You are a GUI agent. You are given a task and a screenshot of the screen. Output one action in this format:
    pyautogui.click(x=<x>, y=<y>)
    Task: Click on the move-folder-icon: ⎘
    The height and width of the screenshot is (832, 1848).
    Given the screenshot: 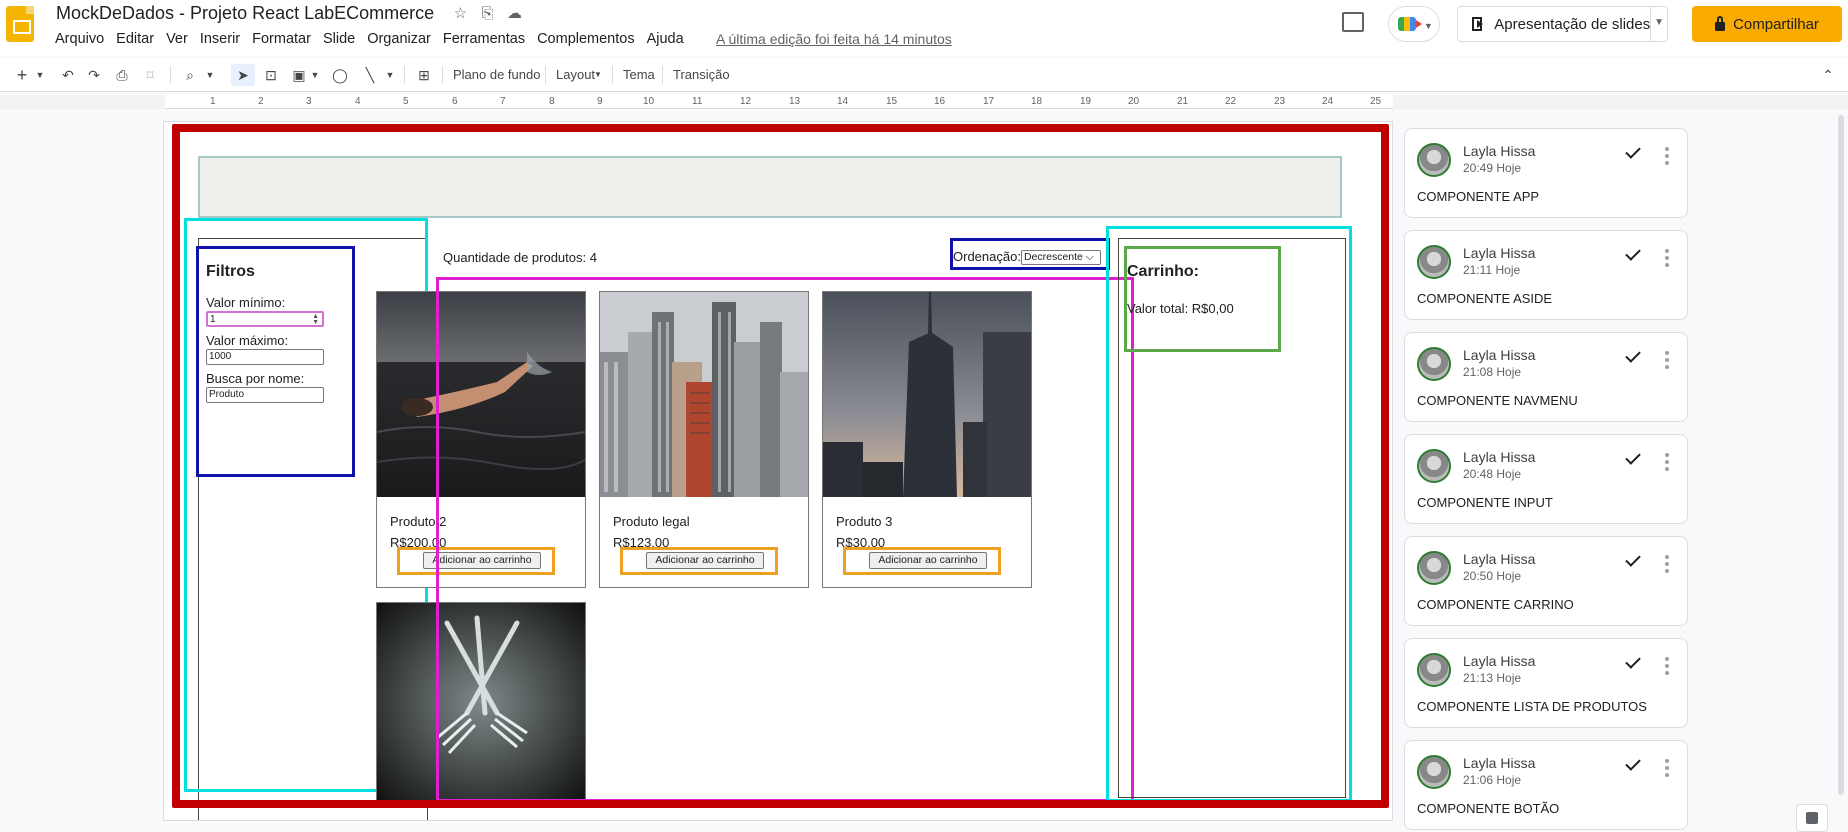 What is the action you would take?
    pyautogui.click(x=487, y=13)
    